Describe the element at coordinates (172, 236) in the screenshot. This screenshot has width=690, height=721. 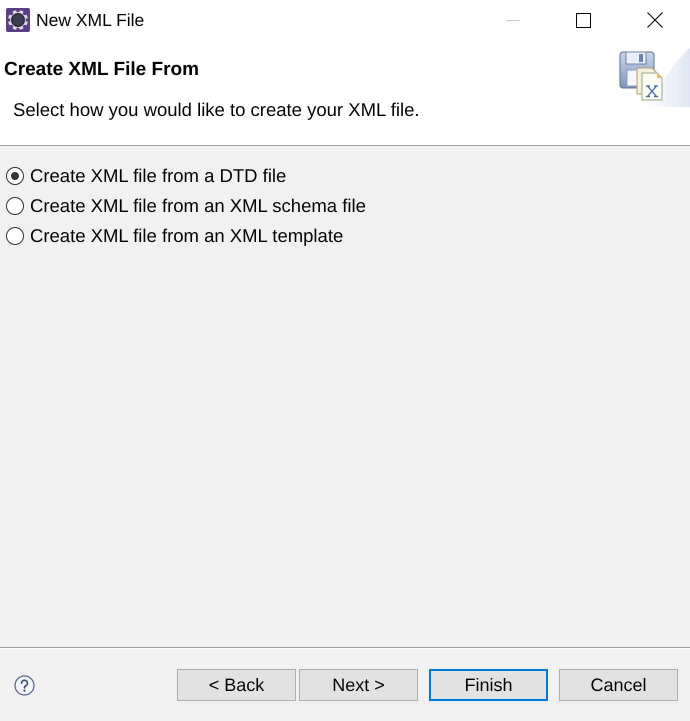
I see `radio-option: Create XML file from an XML template` at that location.